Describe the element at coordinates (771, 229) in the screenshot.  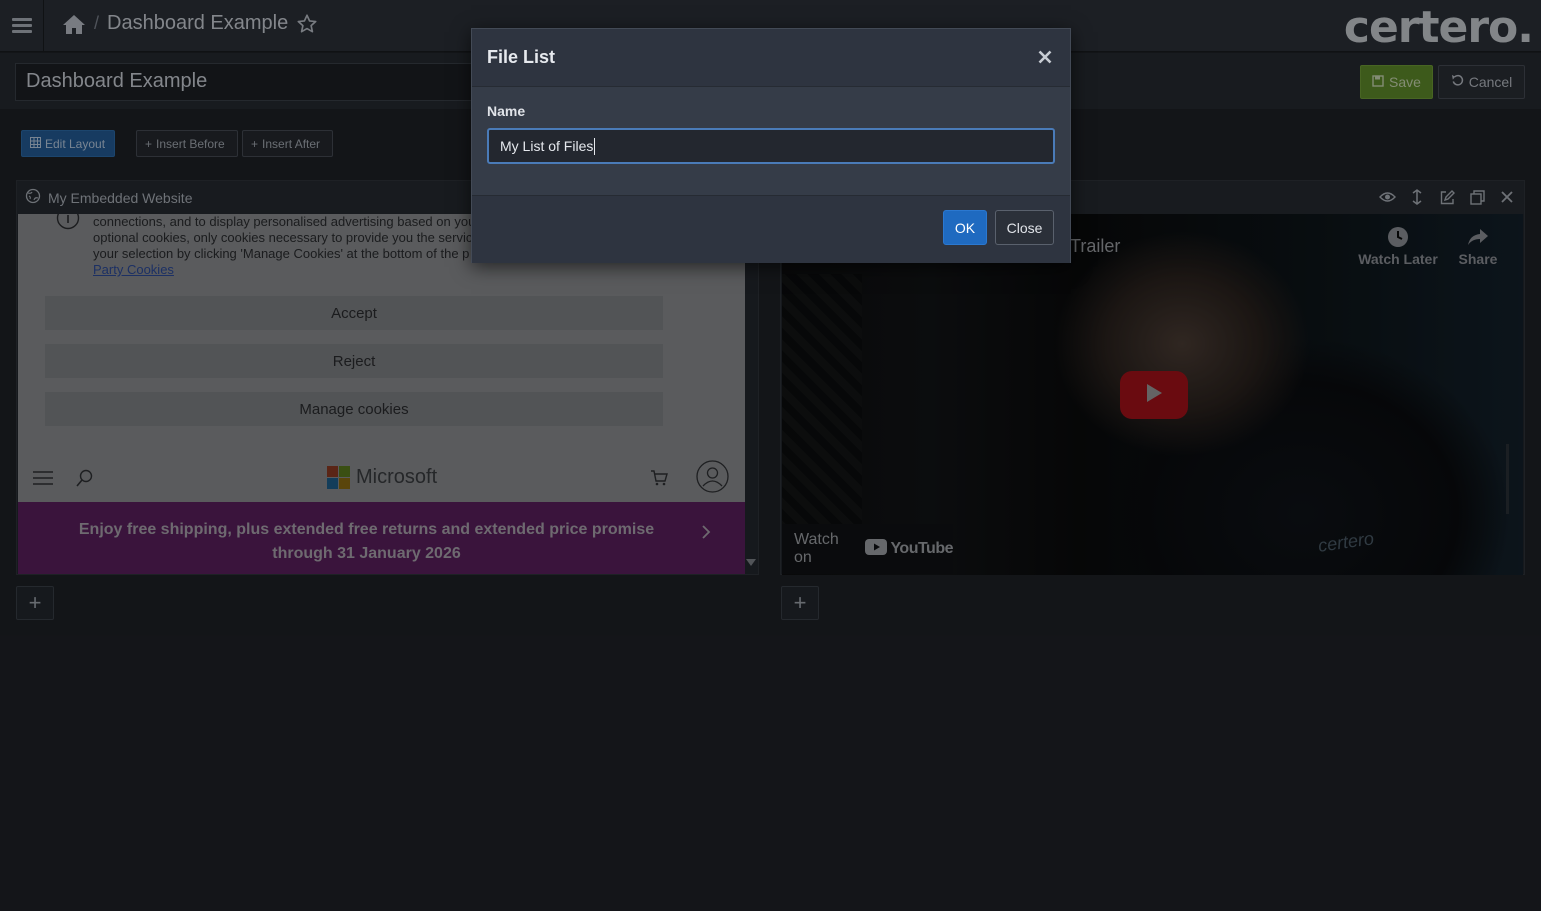
I see `dialog-footer: OK Close` at that location.